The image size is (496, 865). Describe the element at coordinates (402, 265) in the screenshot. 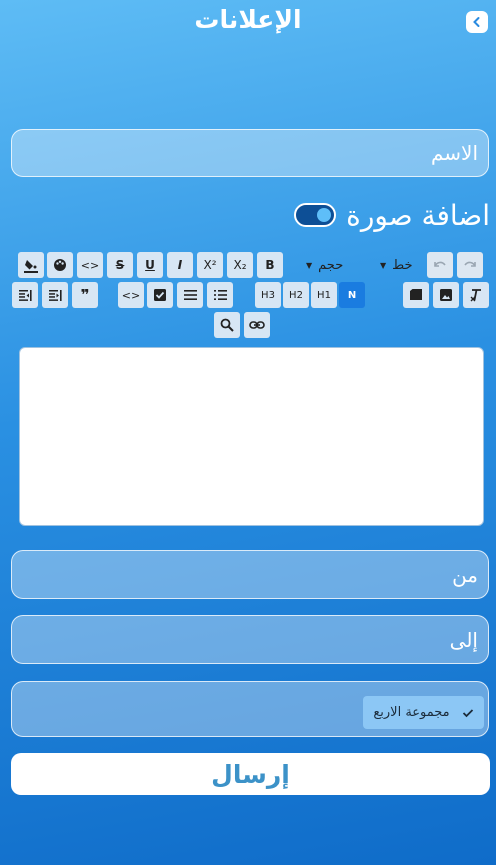

I see `font-label: خط` at that location.